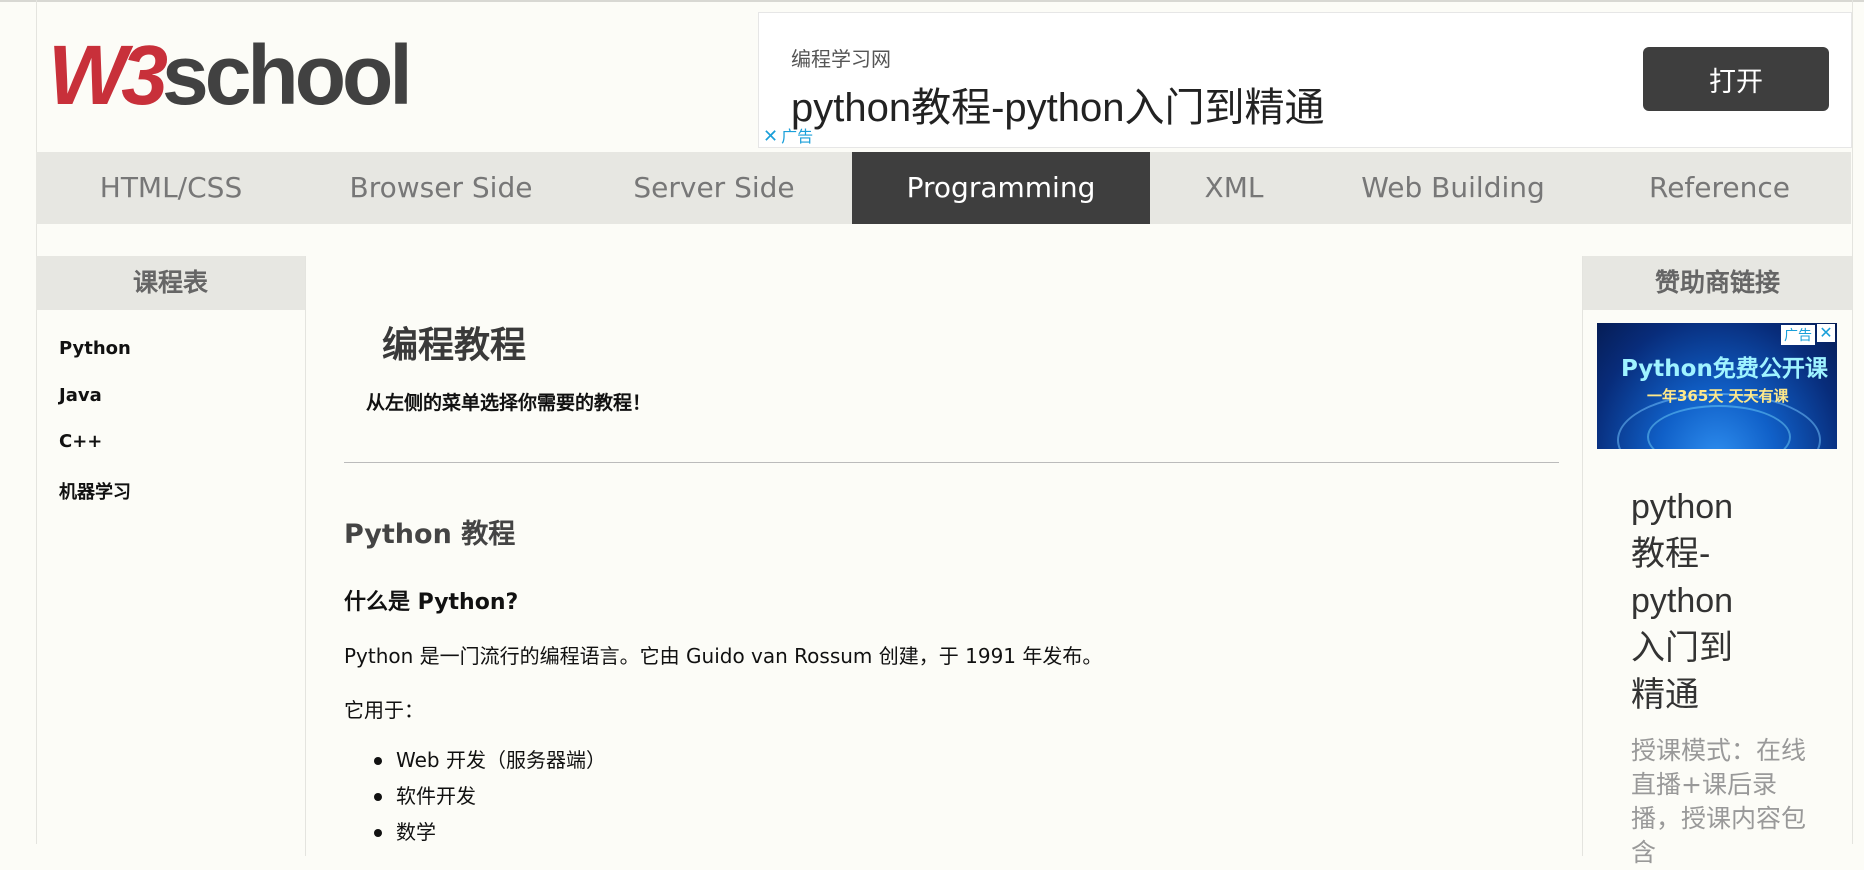  I want to click on page-subtitle: 从左侧的菜单选择你需要的教程！, so click(509, 403).